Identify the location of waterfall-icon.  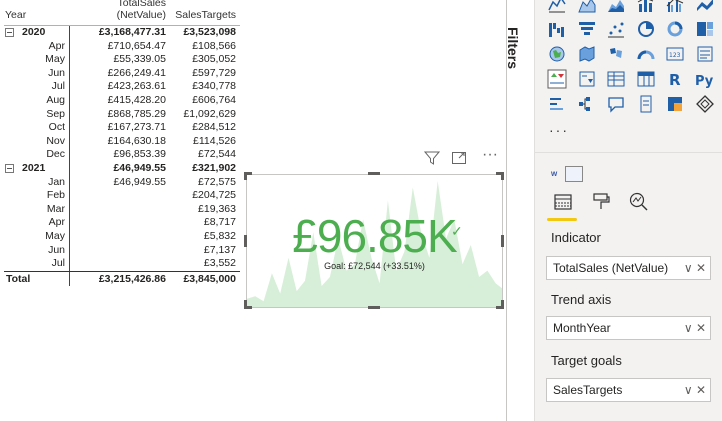
(557, 29).